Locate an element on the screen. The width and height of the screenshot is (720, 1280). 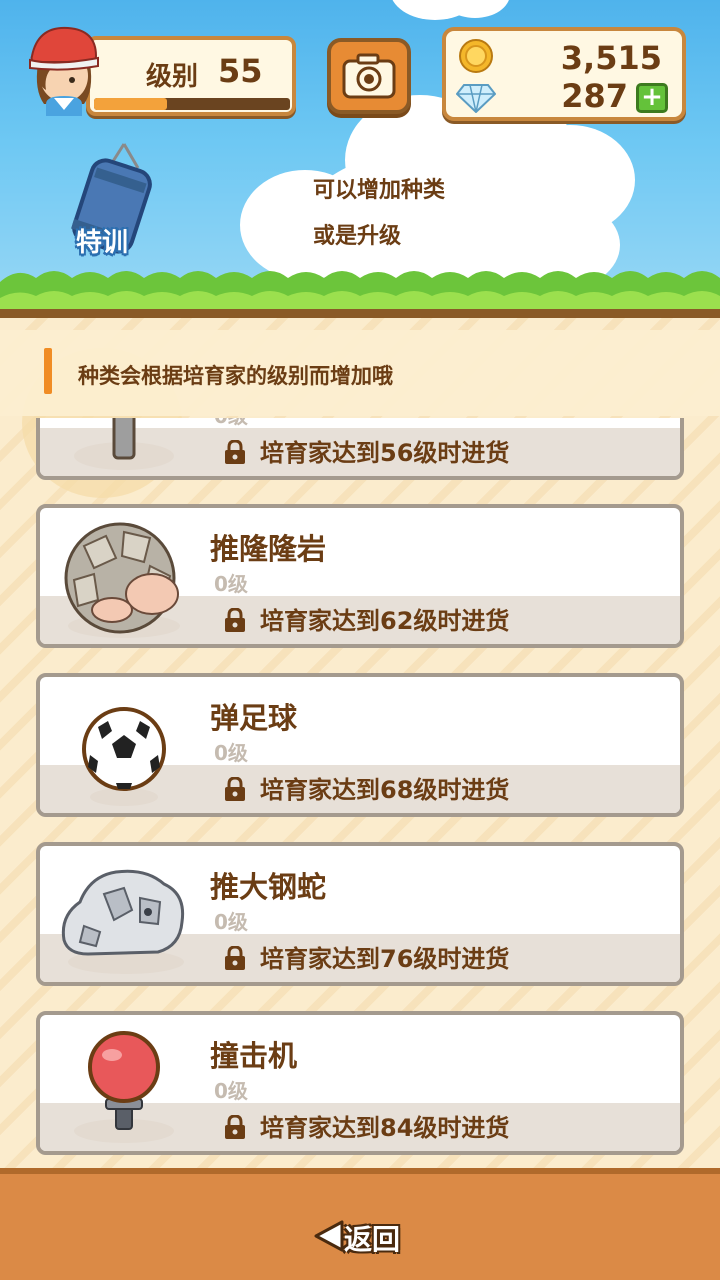
xp-bar-fill is located at coordinates (130, 104).